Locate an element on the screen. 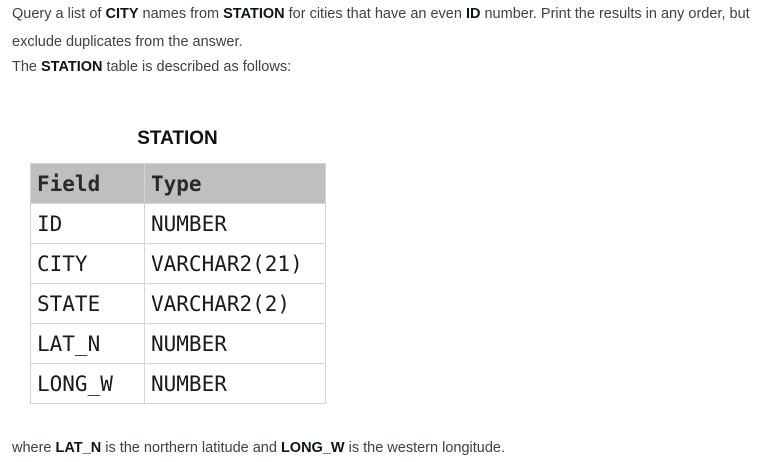  text: for cities that have an even is located at coordinates (375, 14).